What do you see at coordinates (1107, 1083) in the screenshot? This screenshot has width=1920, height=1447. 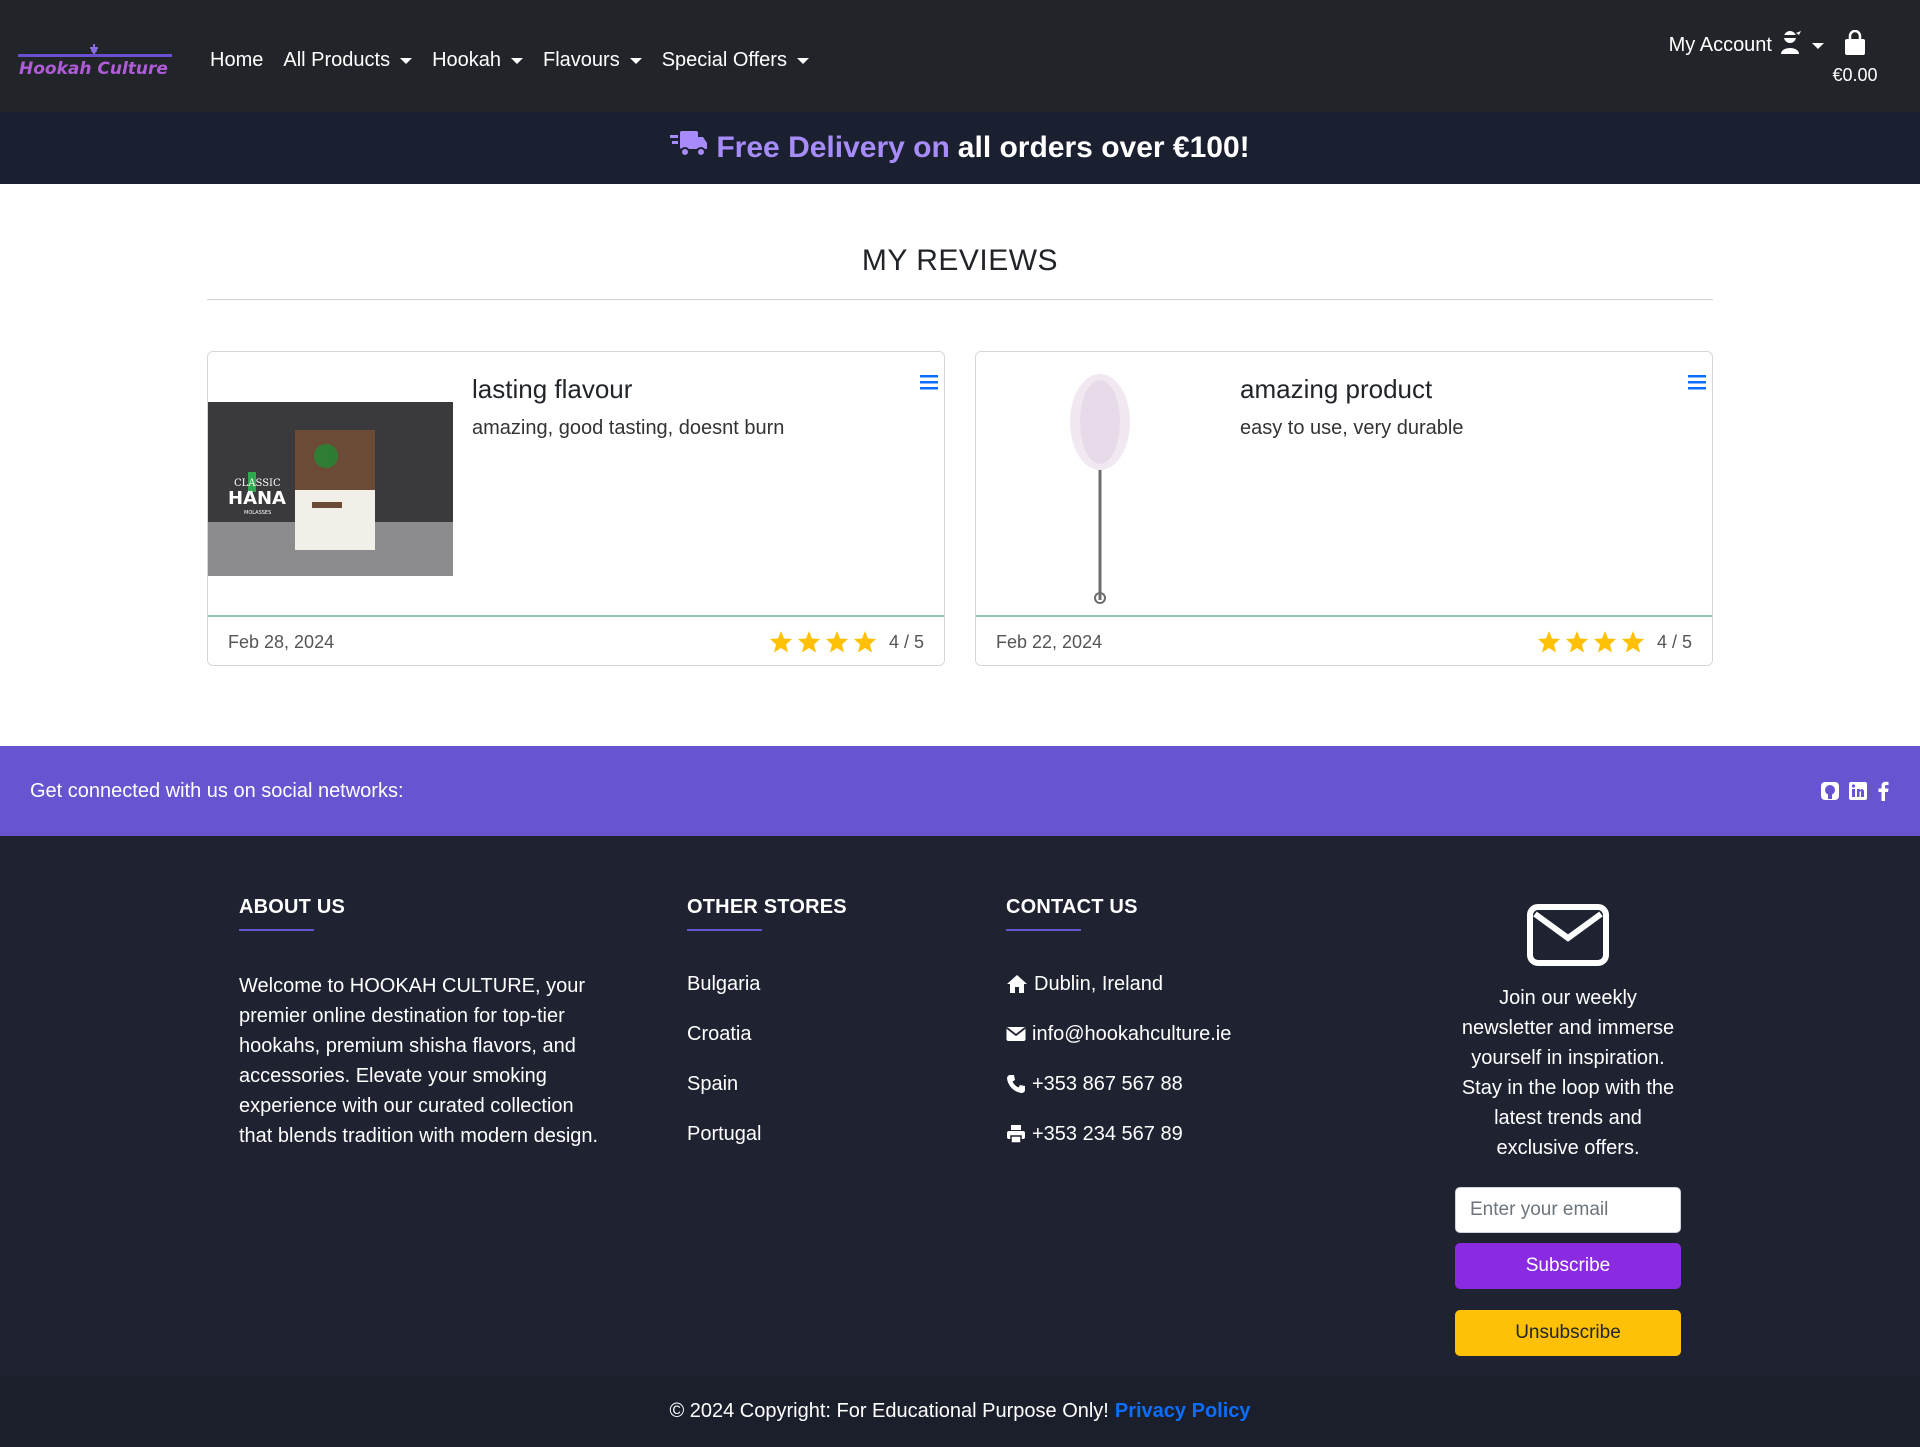 I see `phone-text: +353 867 567 88` at bounding box center [1107, 1083].